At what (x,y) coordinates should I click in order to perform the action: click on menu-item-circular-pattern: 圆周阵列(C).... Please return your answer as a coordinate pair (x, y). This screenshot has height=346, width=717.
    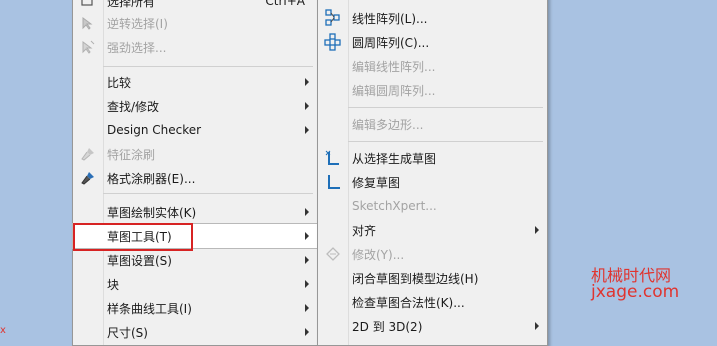
    Looking at the image, I should click on (432, 42).